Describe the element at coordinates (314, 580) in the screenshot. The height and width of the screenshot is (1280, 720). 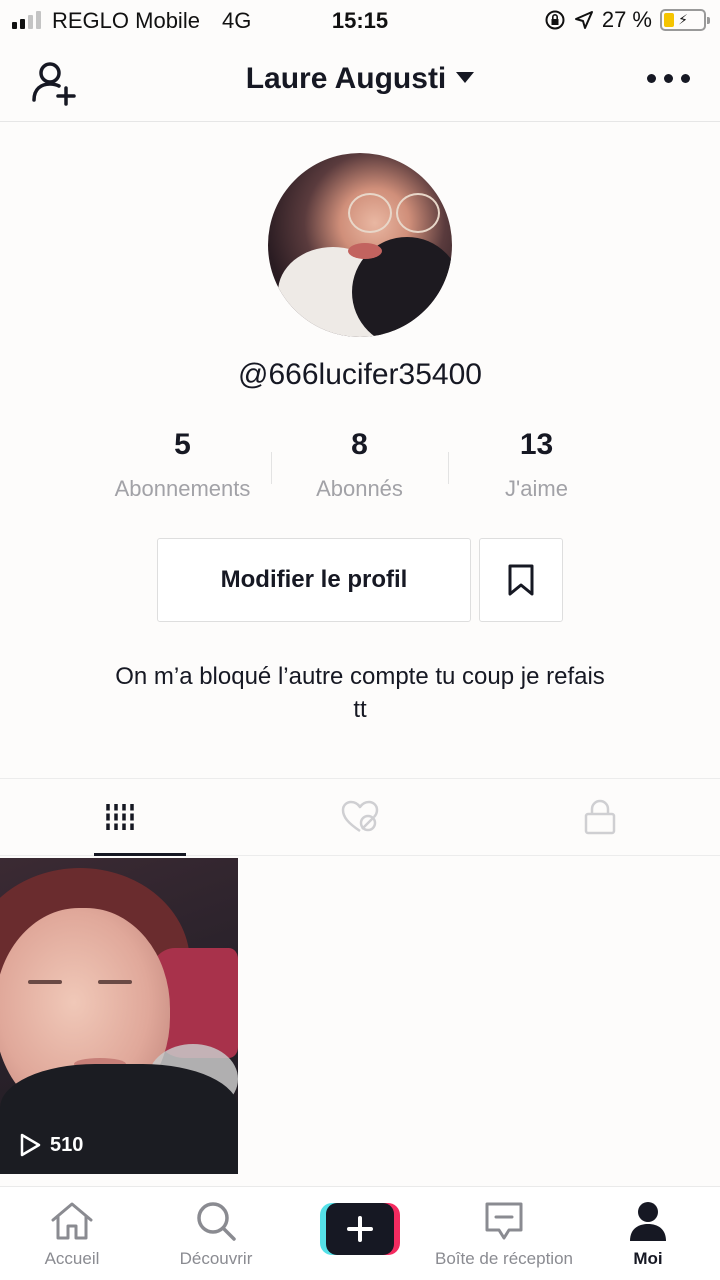
I see `edit-profile-button: Modifier le profil` at that location.